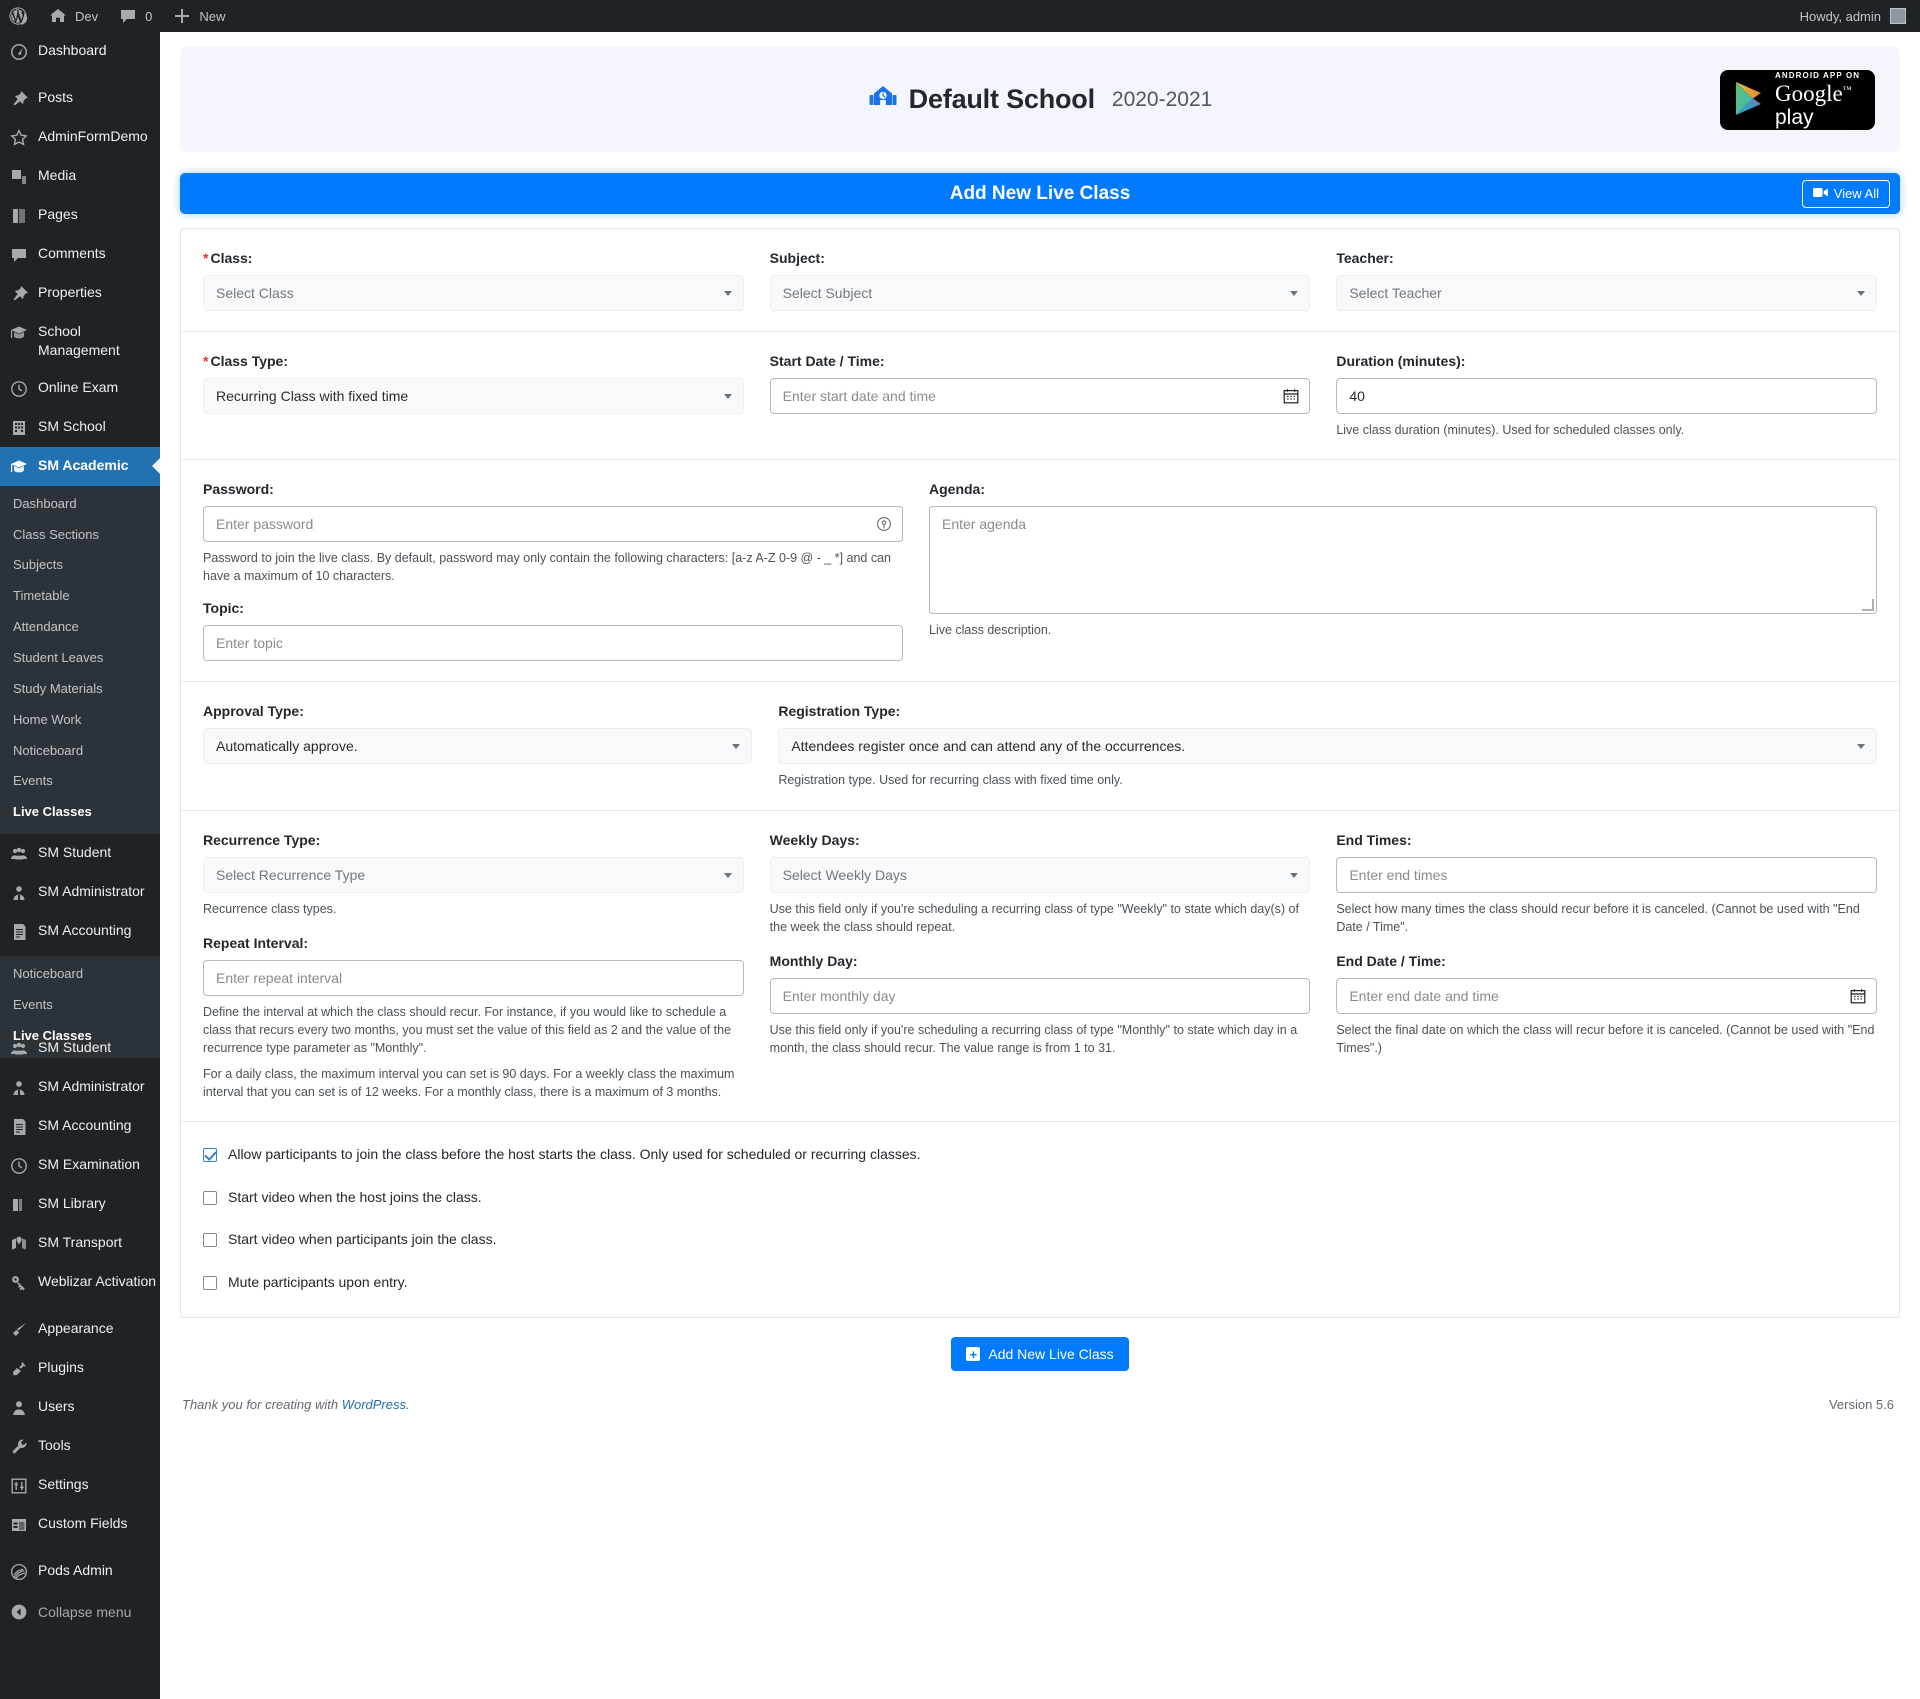  What do you see at coordinates (19, 1408) in the screenshot?
I see `user-icon` at bounding box center [19, 1408].